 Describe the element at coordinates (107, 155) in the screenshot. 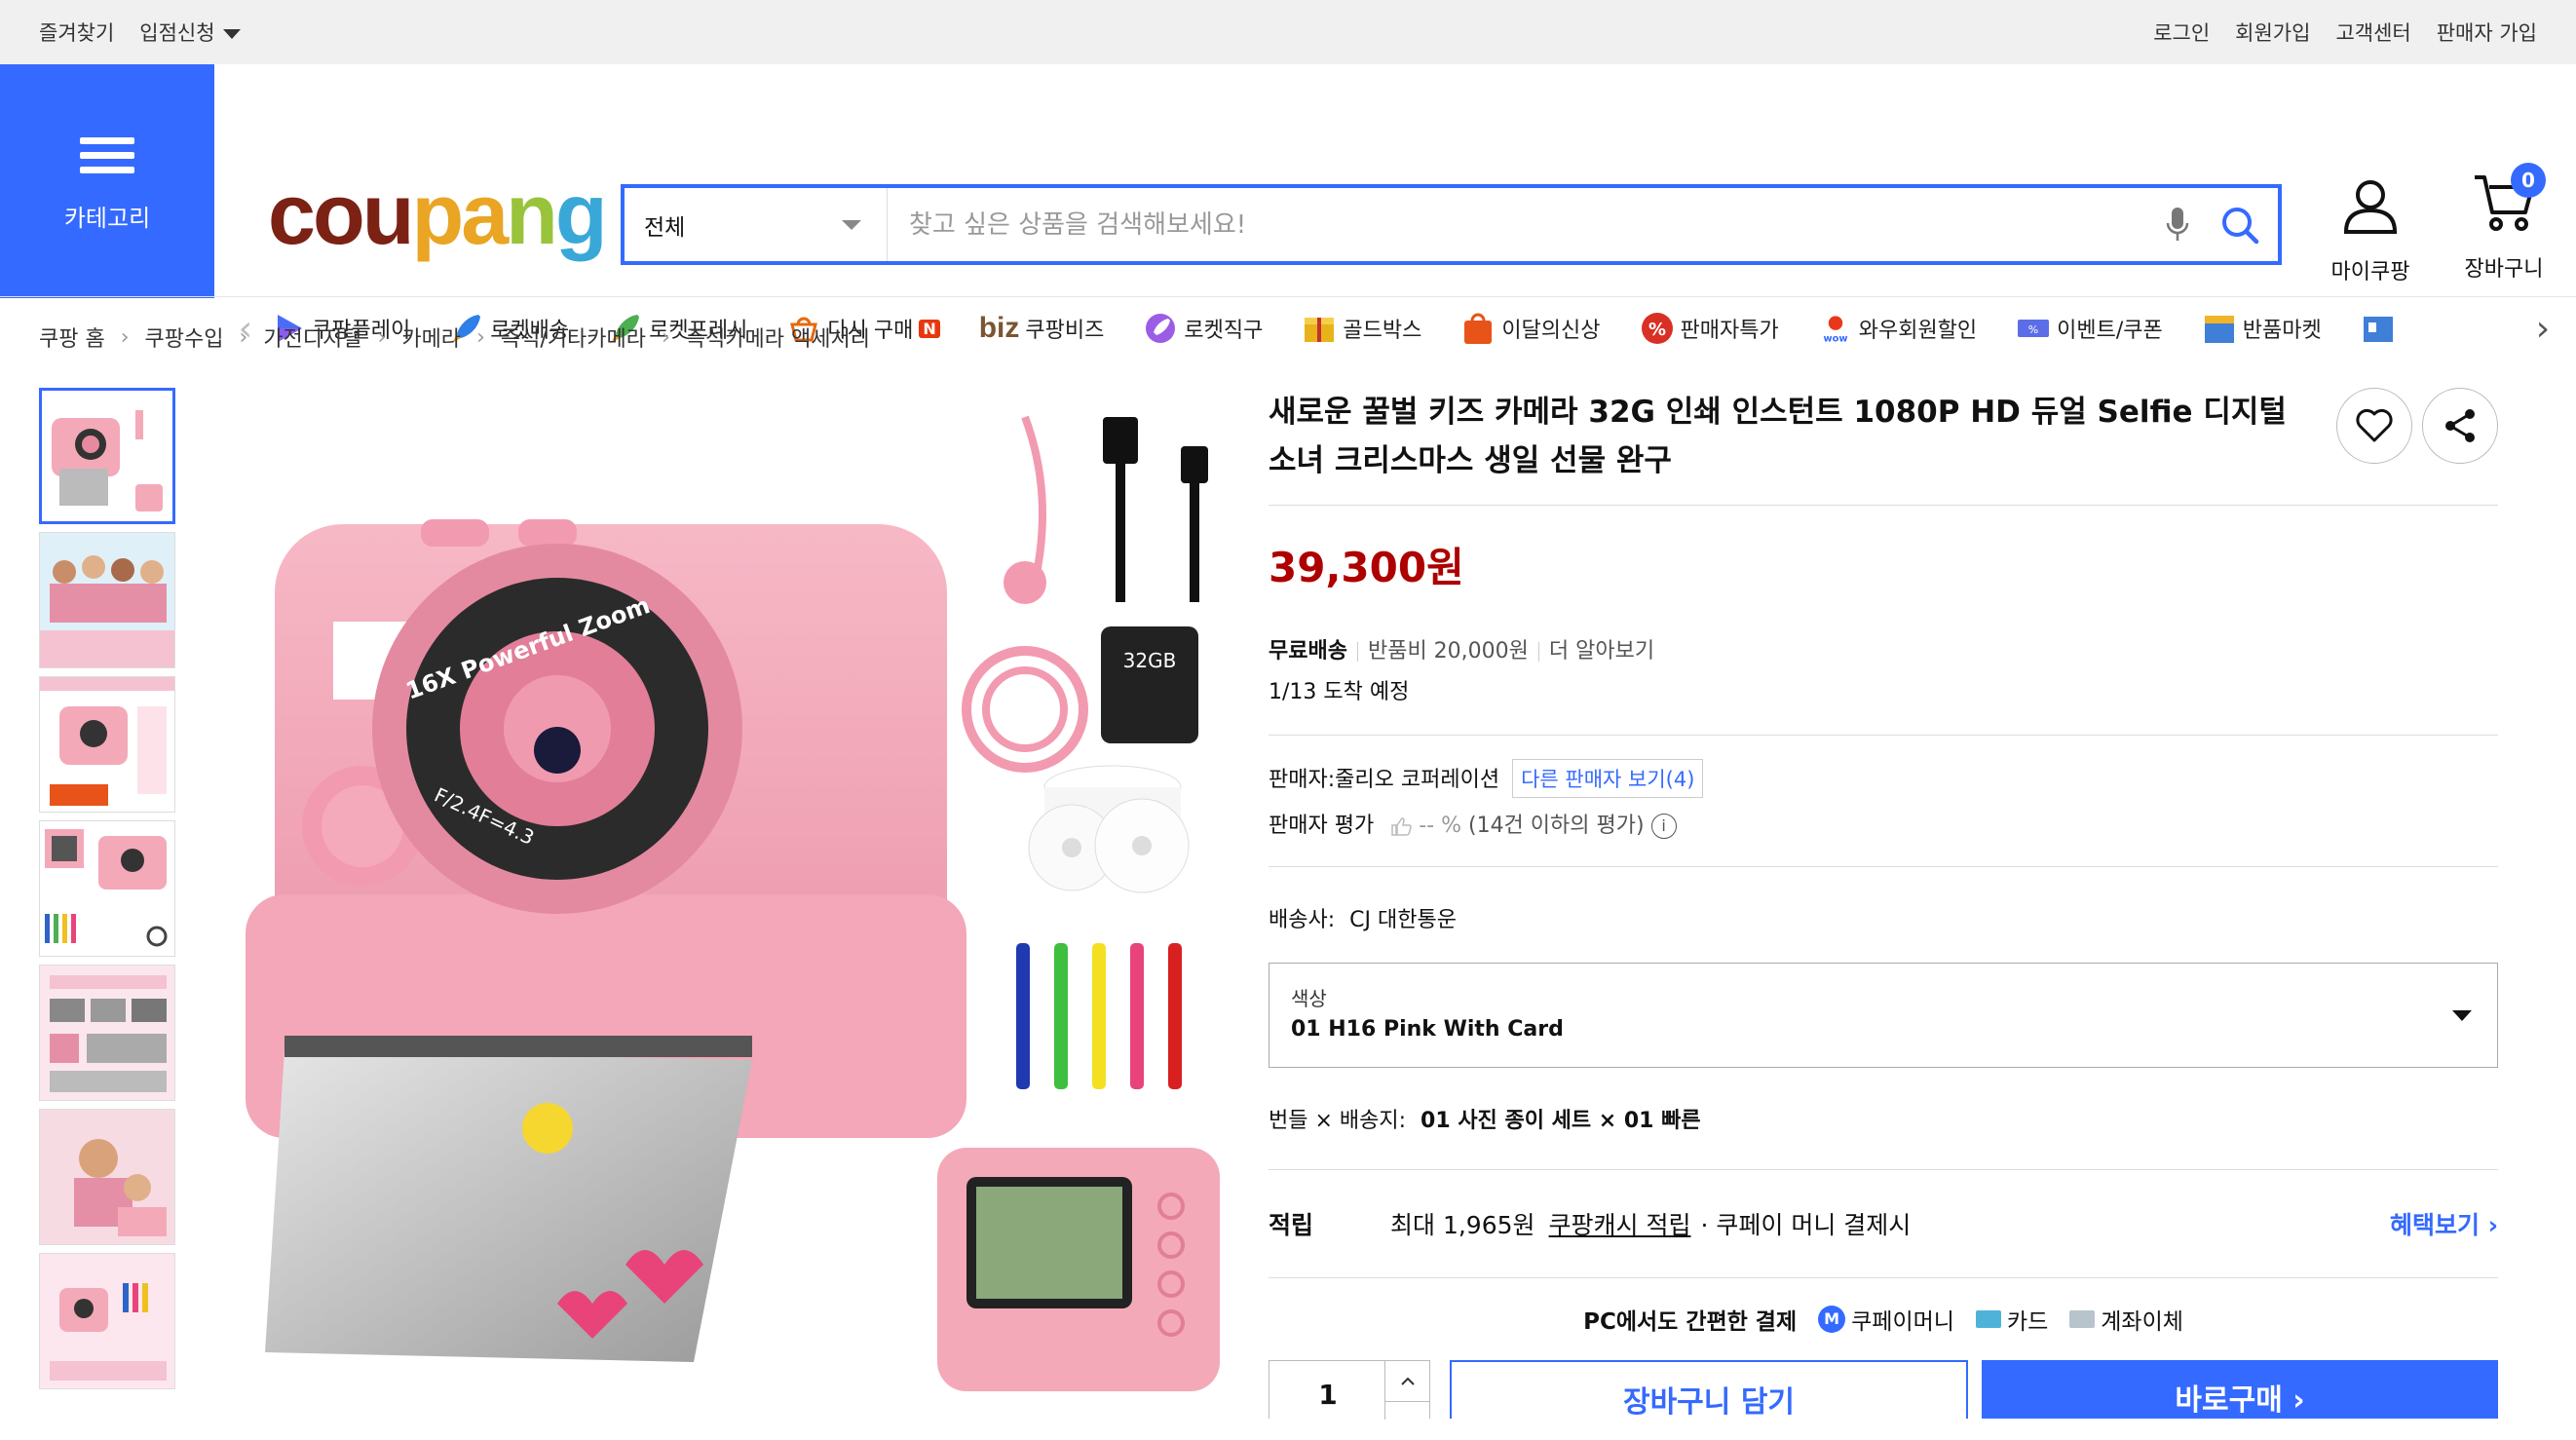

I see `hamburger-icon` at that location.